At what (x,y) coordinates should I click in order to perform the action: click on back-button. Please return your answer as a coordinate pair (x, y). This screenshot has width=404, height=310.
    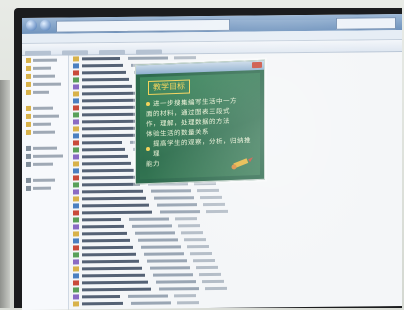
    Looking at the image, I should click on (31, 25).